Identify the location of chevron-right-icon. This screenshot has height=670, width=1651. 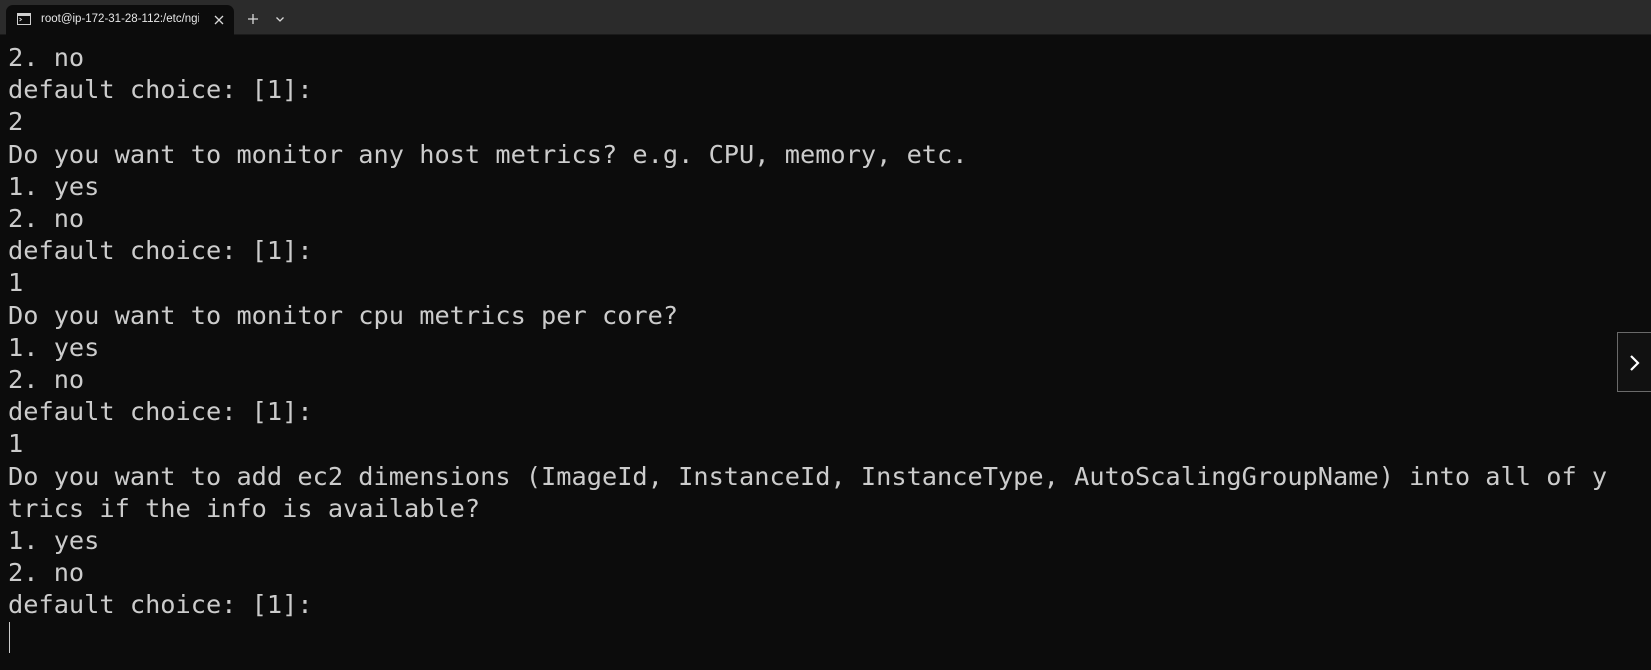
(1635, 363).